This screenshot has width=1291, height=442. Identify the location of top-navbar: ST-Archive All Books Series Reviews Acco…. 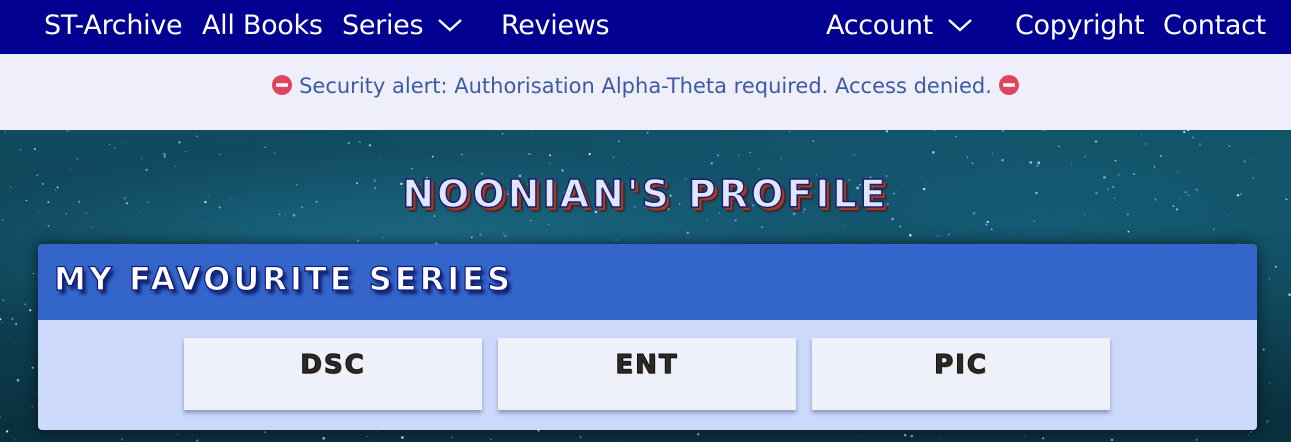
(645, 27).